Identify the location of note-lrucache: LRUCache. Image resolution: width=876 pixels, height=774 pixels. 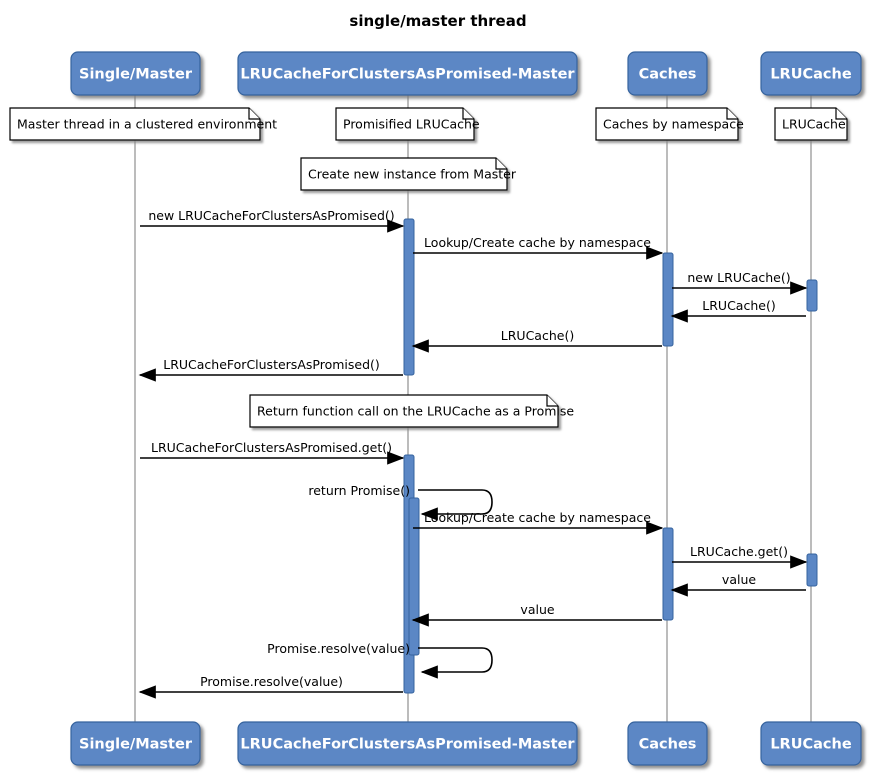
(811, 124).